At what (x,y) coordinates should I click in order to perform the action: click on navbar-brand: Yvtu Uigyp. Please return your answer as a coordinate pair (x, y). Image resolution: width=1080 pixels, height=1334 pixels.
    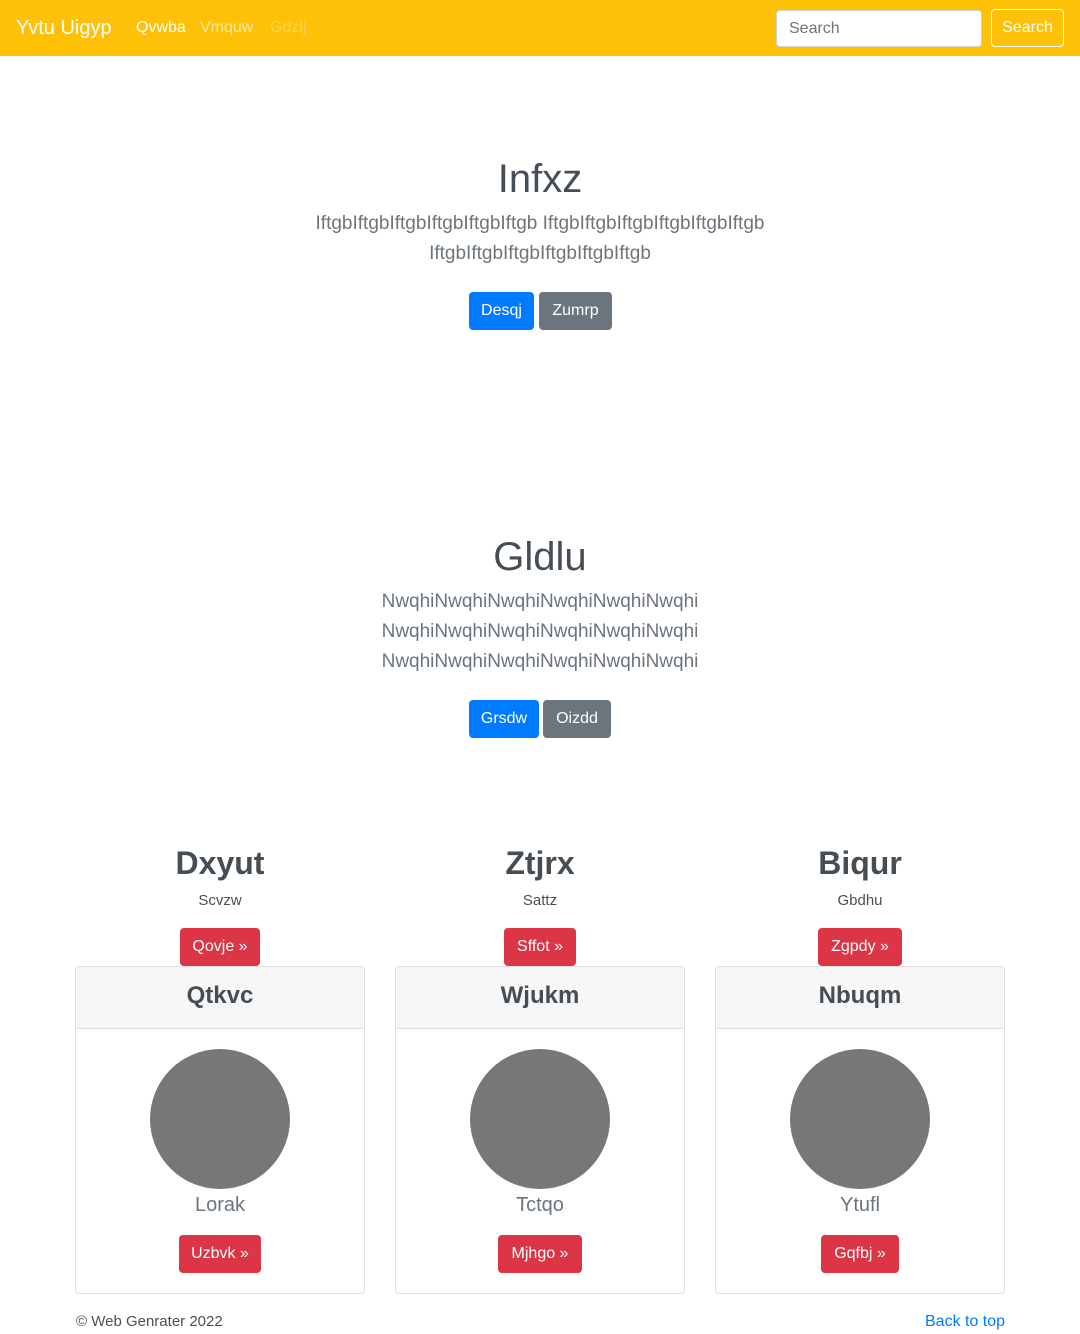
    Looking at the image, I should click on (64, 28).